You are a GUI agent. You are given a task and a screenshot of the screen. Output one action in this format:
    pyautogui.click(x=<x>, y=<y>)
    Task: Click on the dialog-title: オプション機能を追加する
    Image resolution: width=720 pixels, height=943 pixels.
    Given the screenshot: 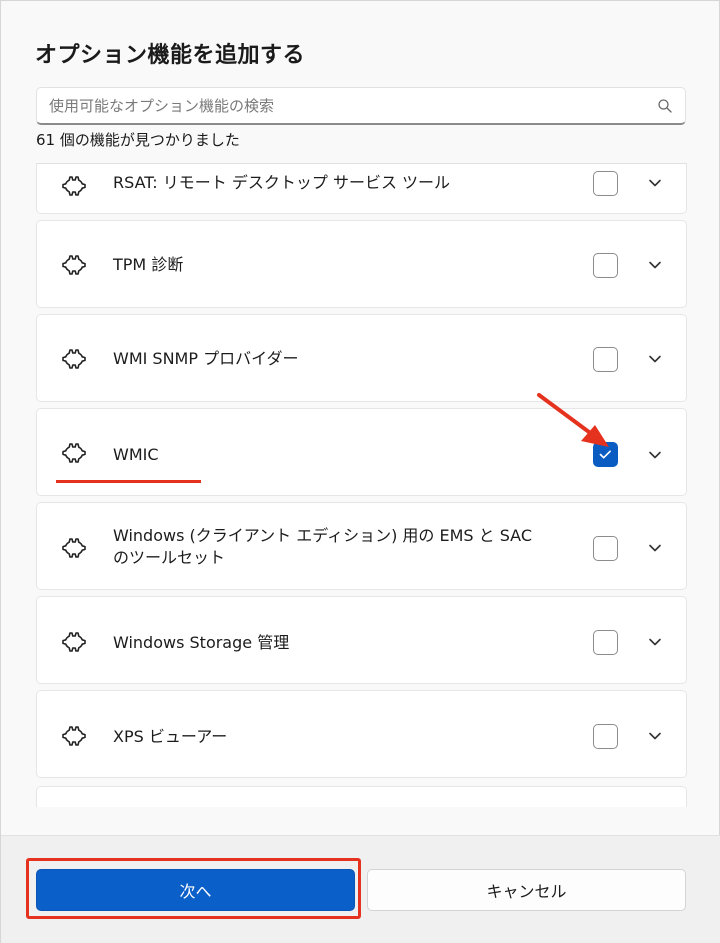 What is the action you would take?
    pyautogui.click(x=170, y=55)
    